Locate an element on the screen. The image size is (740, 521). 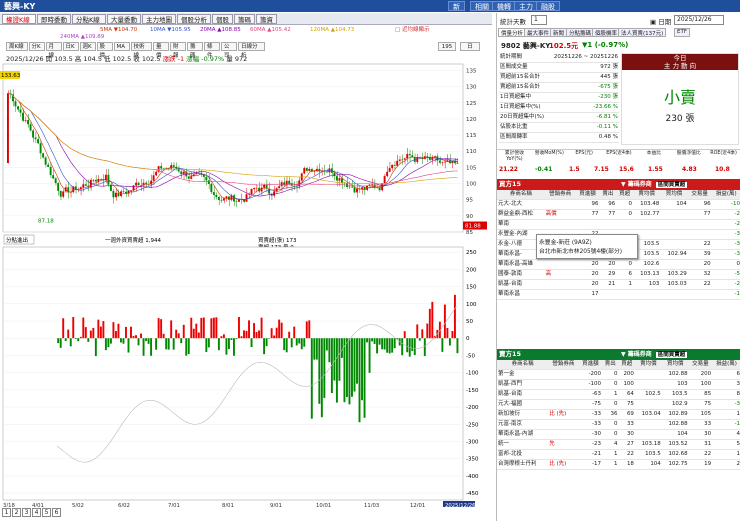
buy-sel2: 區間買賣超 is located at coordinates (671, 185).